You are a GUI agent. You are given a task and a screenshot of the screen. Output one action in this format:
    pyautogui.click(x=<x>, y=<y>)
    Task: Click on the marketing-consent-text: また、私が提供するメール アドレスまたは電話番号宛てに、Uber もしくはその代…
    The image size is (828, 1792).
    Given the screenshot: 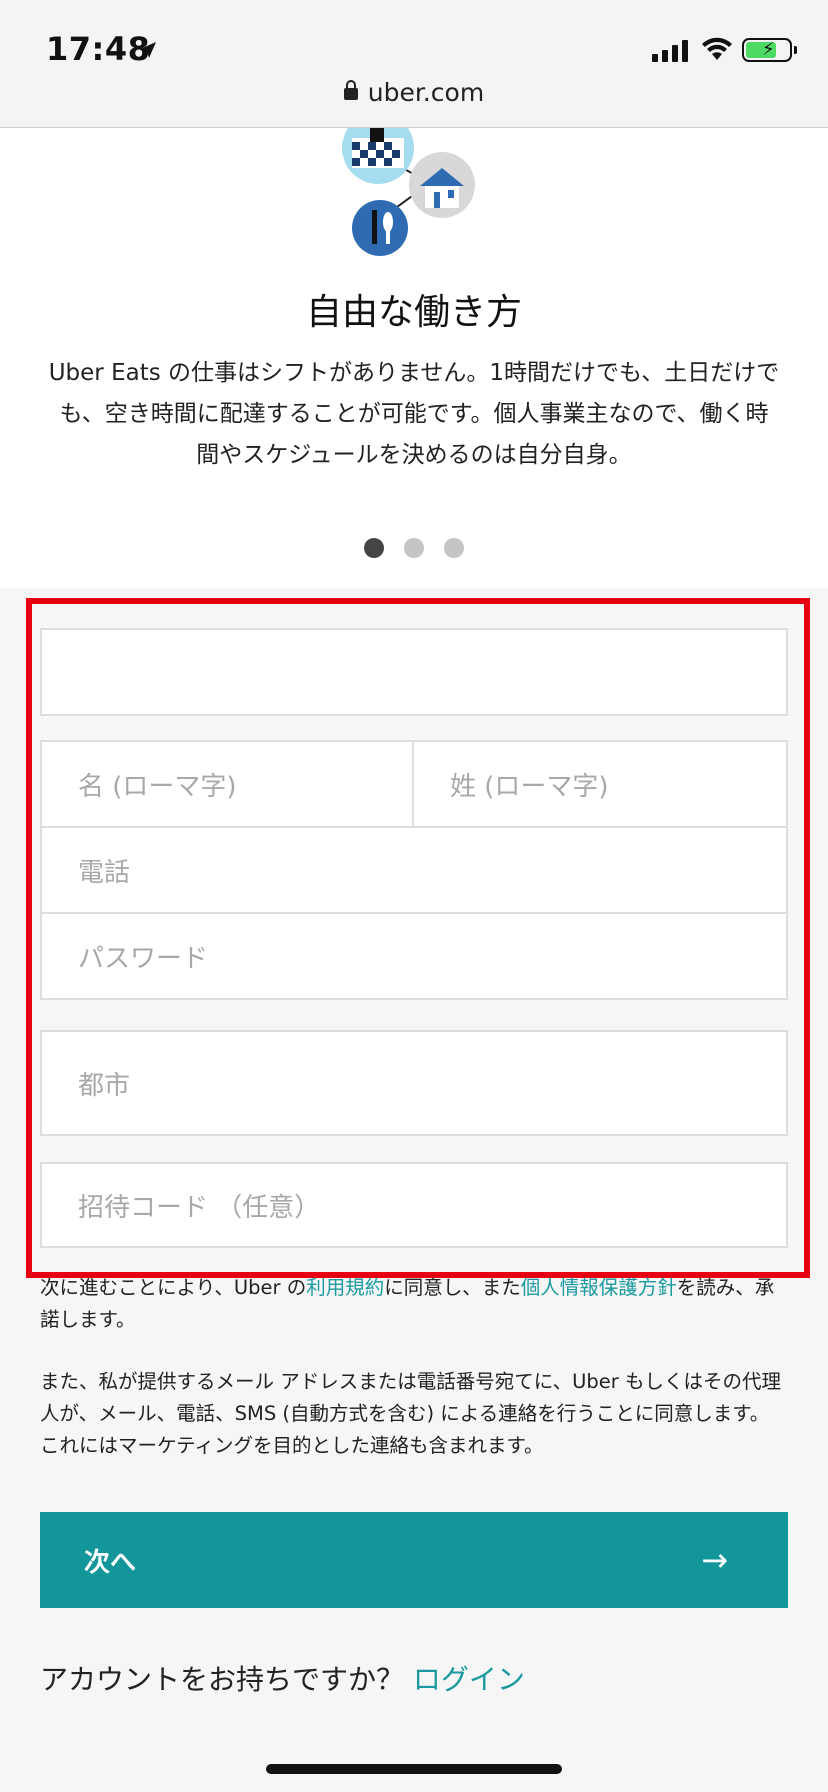 What is the action you would take?
    pyautogui.click(x=410, y=1413)
    